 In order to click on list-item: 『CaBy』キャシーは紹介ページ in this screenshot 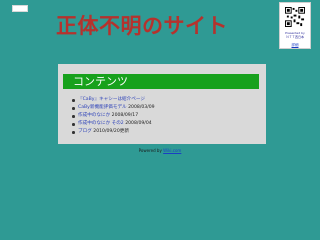, I will do `click(113, 100)`.